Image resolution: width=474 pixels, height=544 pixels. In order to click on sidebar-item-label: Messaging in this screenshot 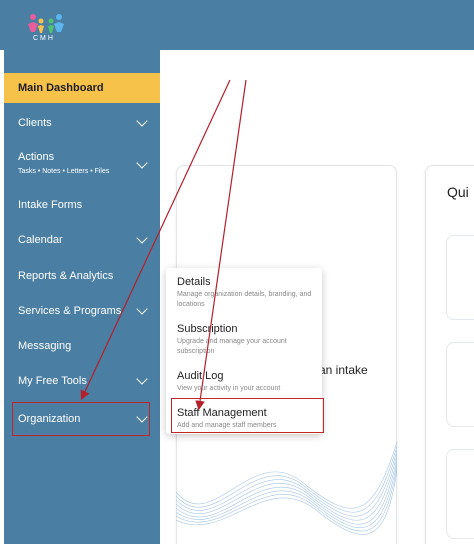, I will do `click(45, 346)`.